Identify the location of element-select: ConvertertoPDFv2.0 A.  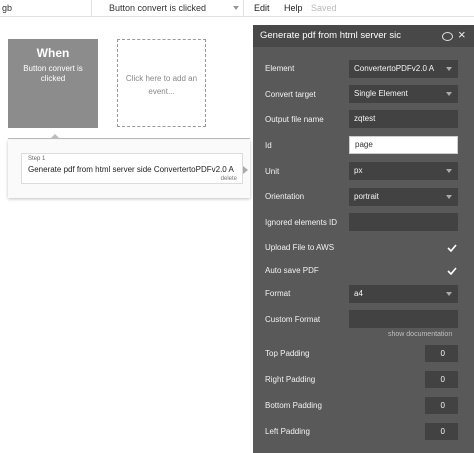
(403, 69).